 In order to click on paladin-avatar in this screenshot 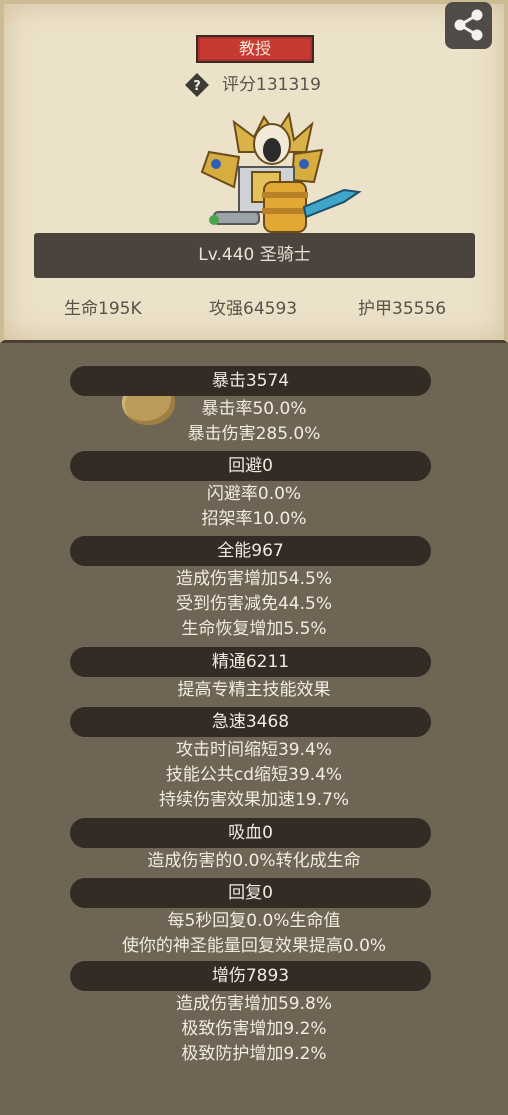, I will do `click(281, 172)`.